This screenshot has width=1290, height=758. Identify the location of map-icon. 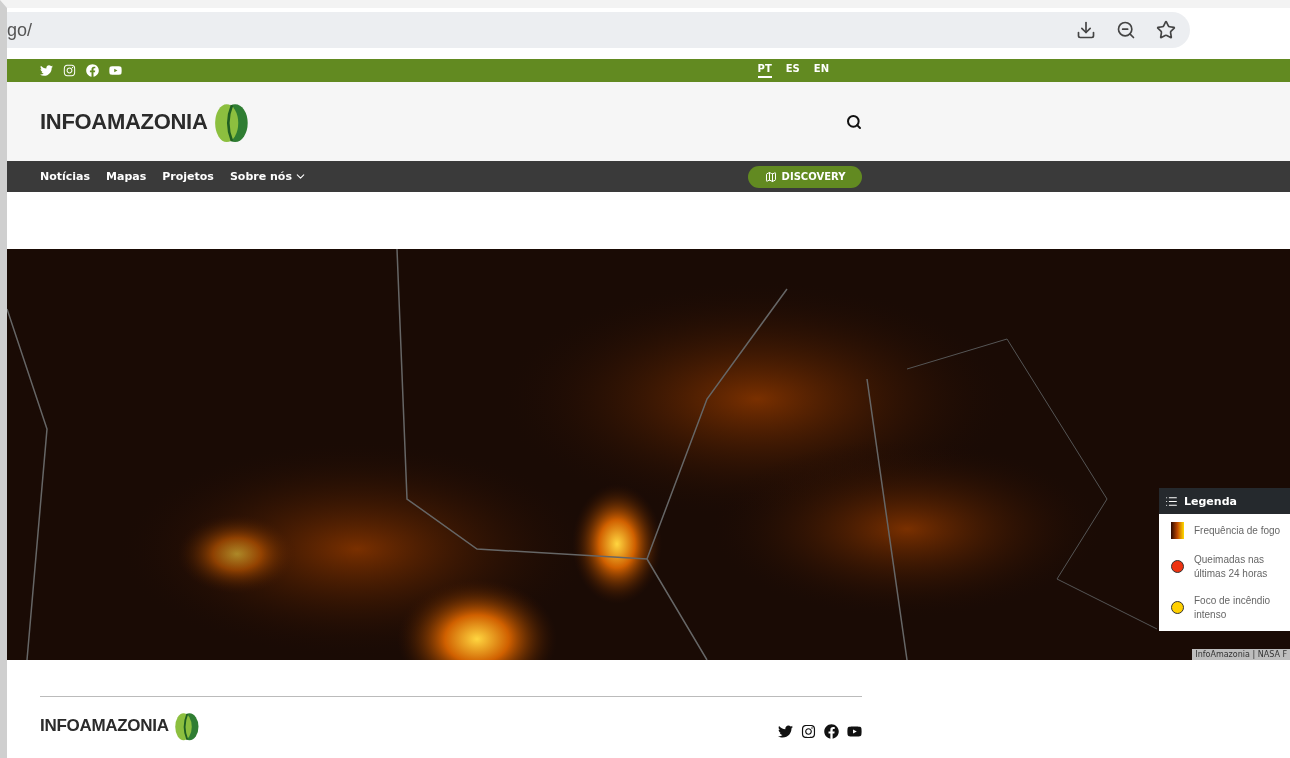
(770, 176).